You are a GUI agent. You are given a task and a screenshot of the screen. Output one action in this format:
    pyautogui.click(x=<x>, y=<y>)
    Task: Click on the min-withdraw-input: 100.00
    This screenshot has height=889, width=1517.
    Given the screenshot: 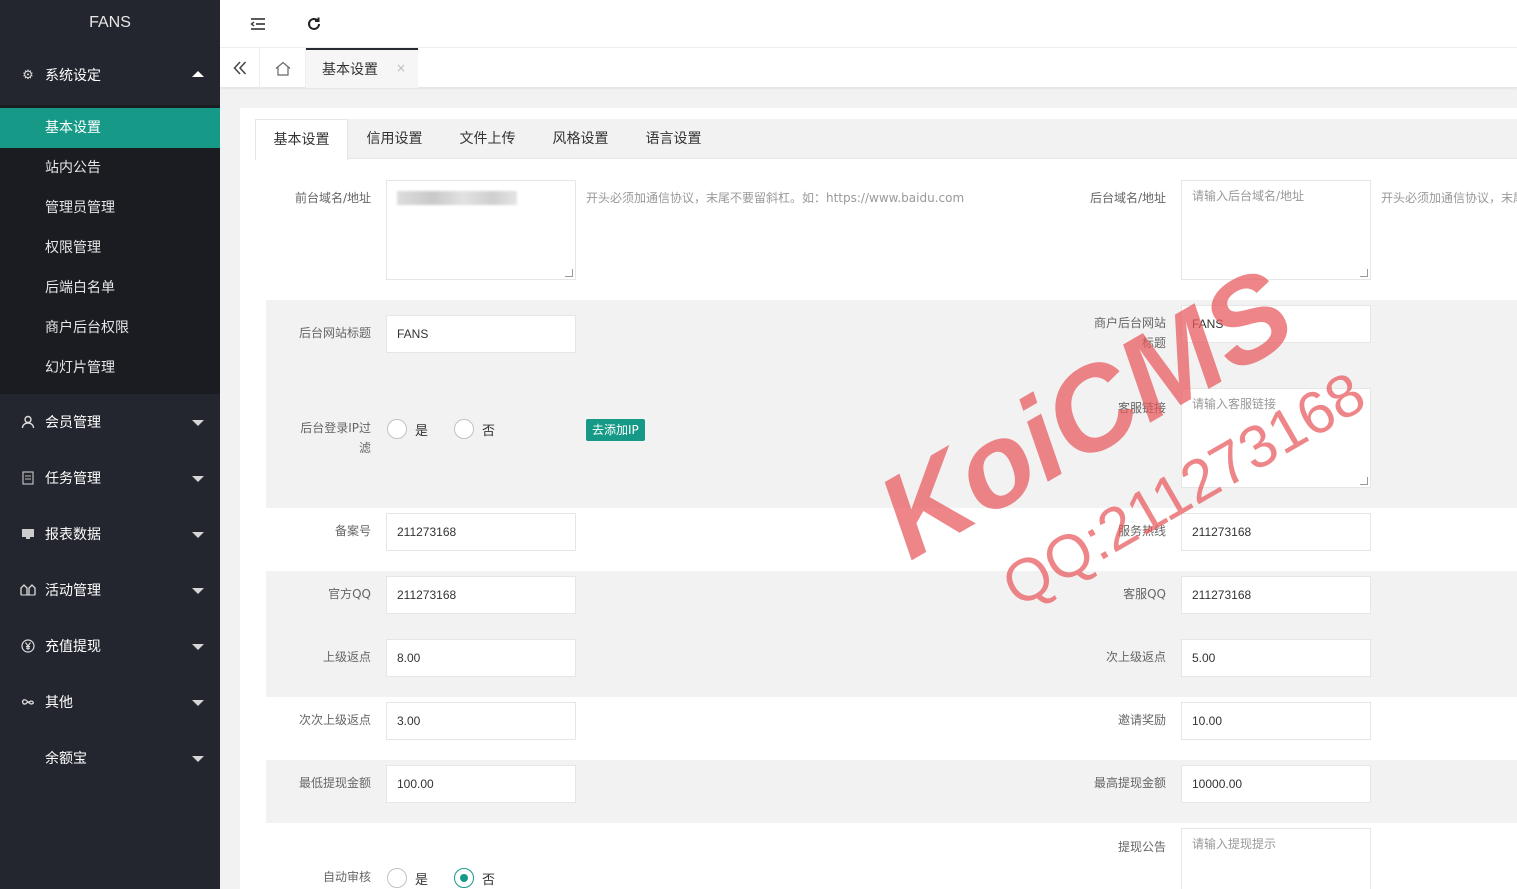 What is the action you would take?
    pyautogui.click(x=481, y=784)
    